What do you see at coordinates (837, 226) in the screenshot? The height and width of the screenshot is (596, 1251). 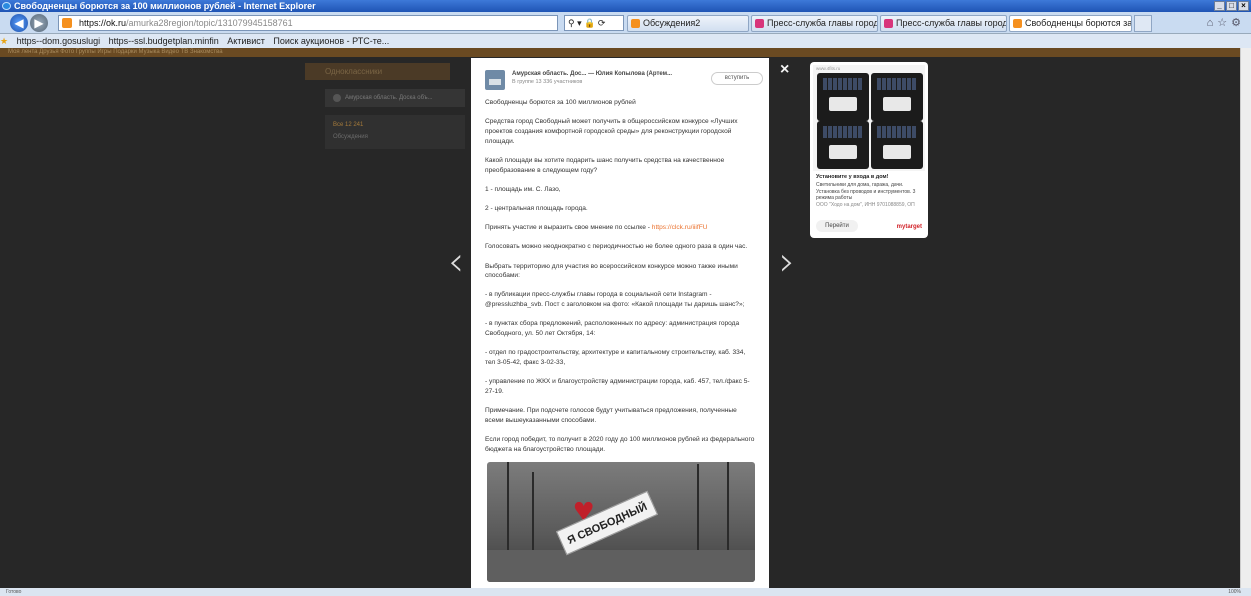 I see `ad-go-button: Перейти` at bounding box center [837, 226].